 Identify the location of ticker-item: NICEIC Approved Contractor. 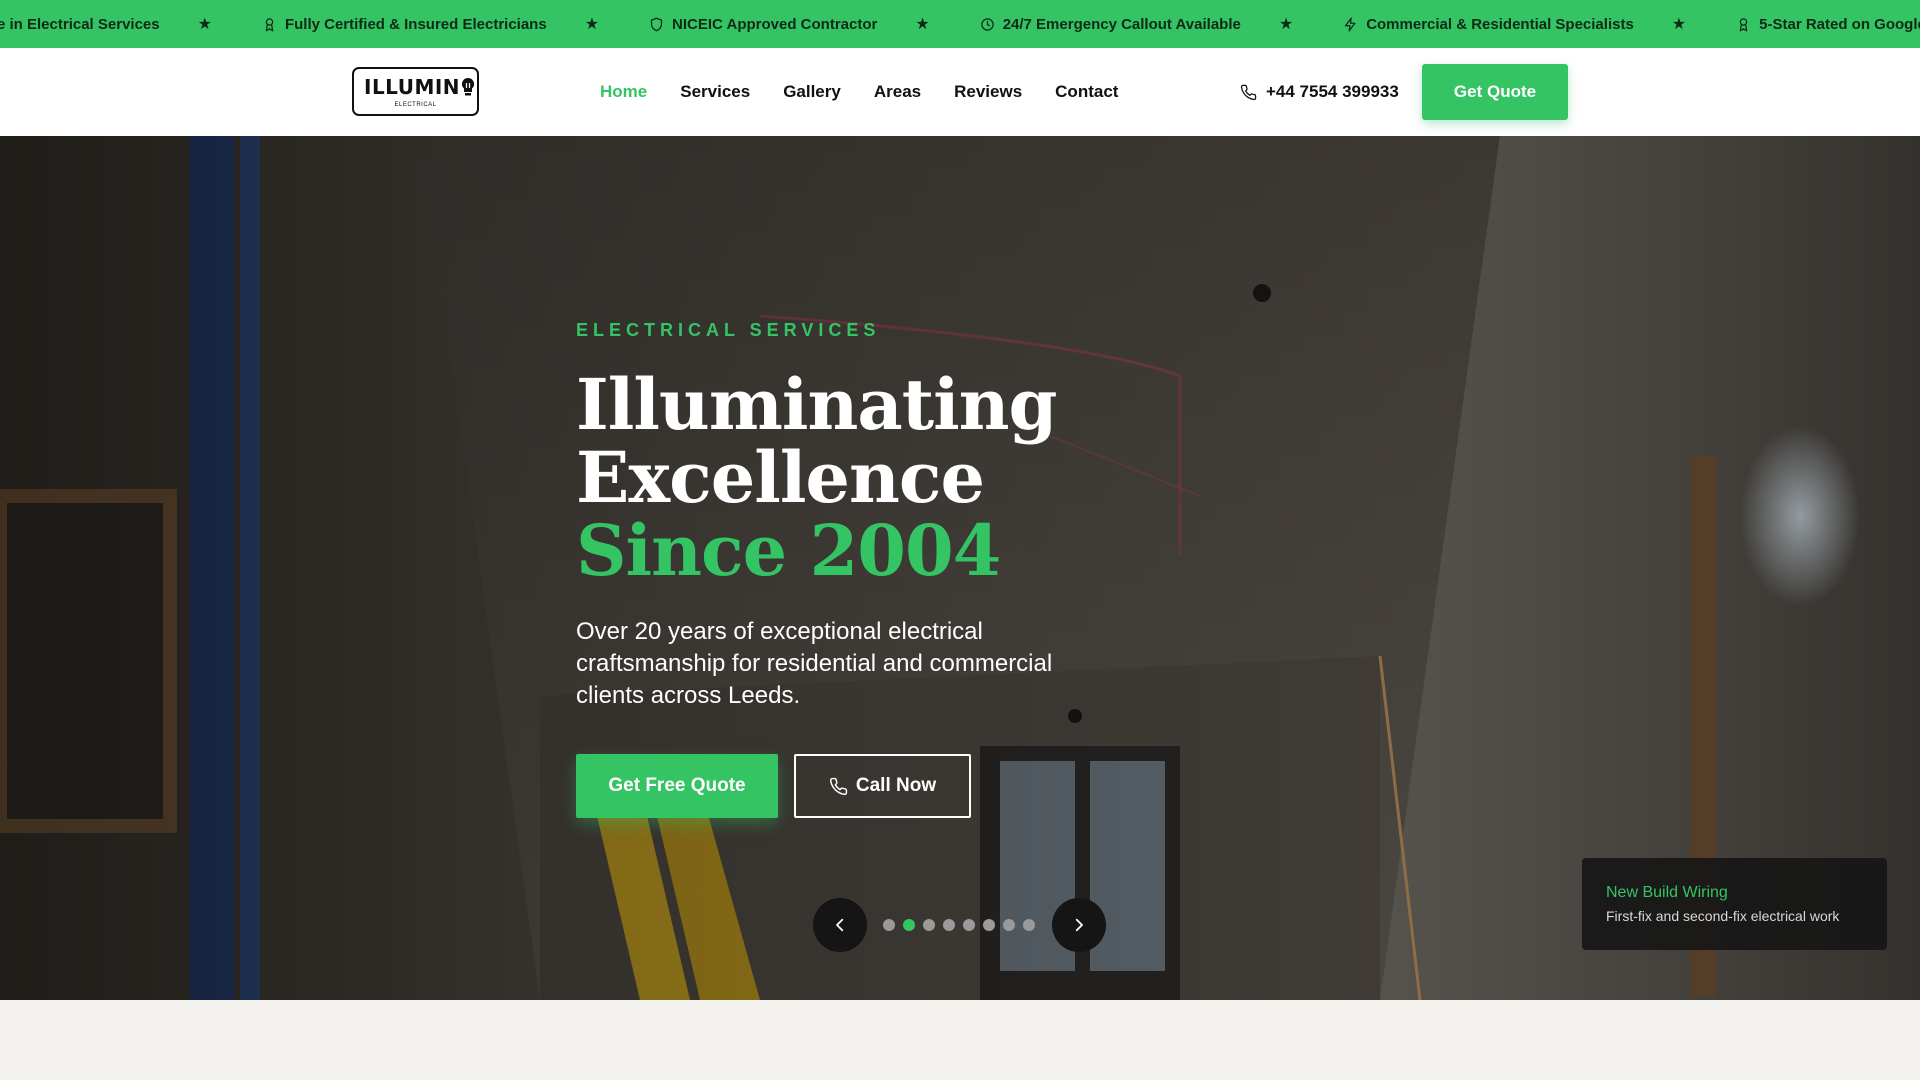
(763, 24).